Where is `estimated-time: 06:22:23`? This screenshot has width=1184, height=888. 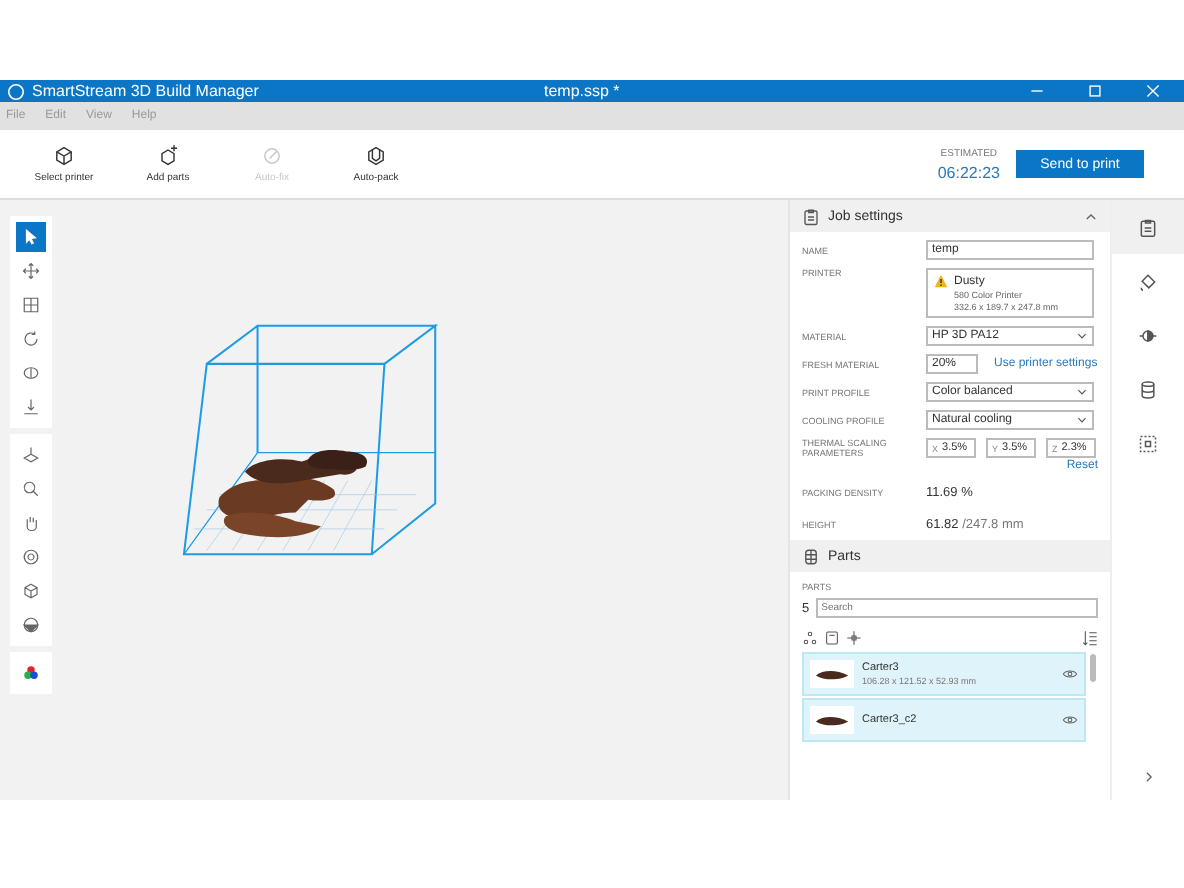 estimated-time: 06:22:23 is located at coordinates (968, 172).